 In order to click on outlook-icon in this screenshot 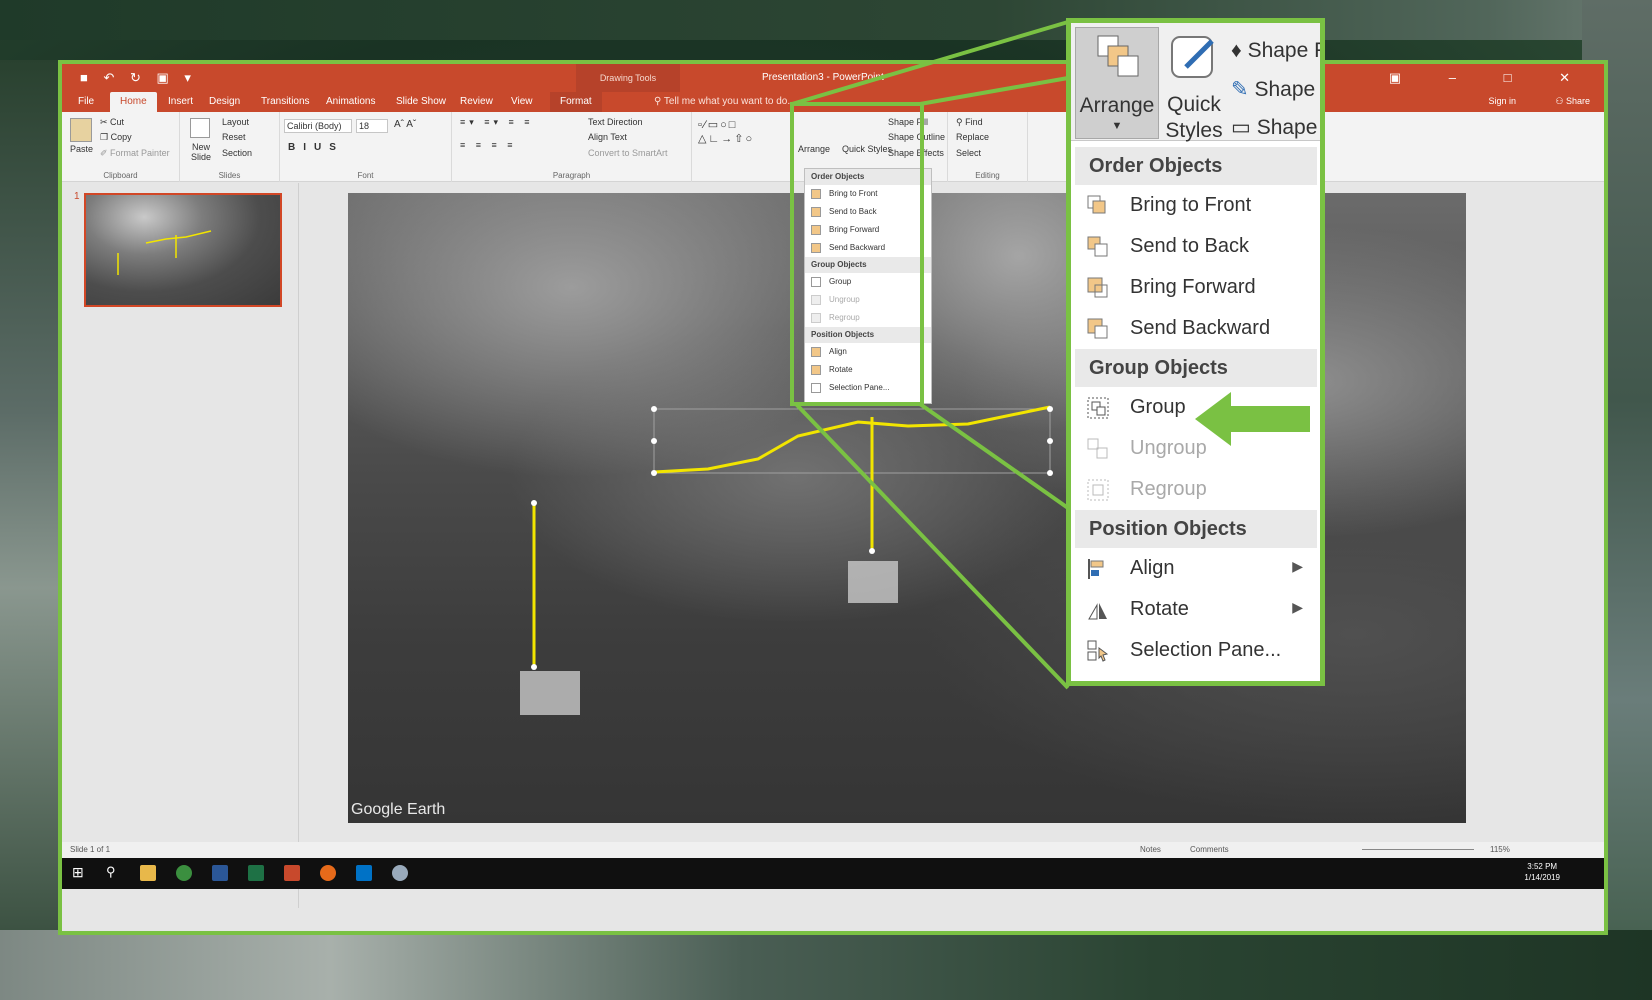, I will do `click(364, 873)`.